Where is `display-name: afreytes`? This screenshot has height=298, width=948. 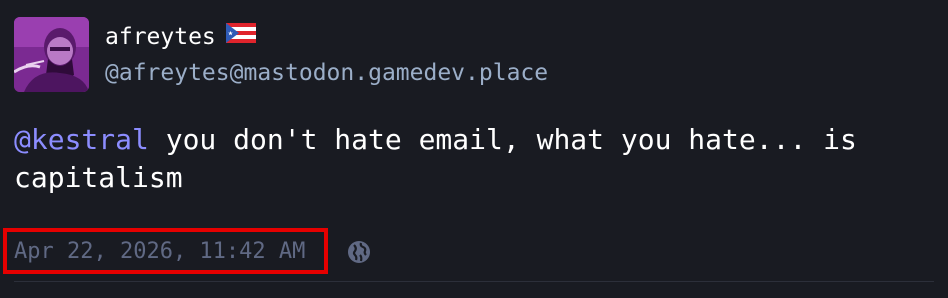 display-name: afreytes is located at coordinates (180, 37).